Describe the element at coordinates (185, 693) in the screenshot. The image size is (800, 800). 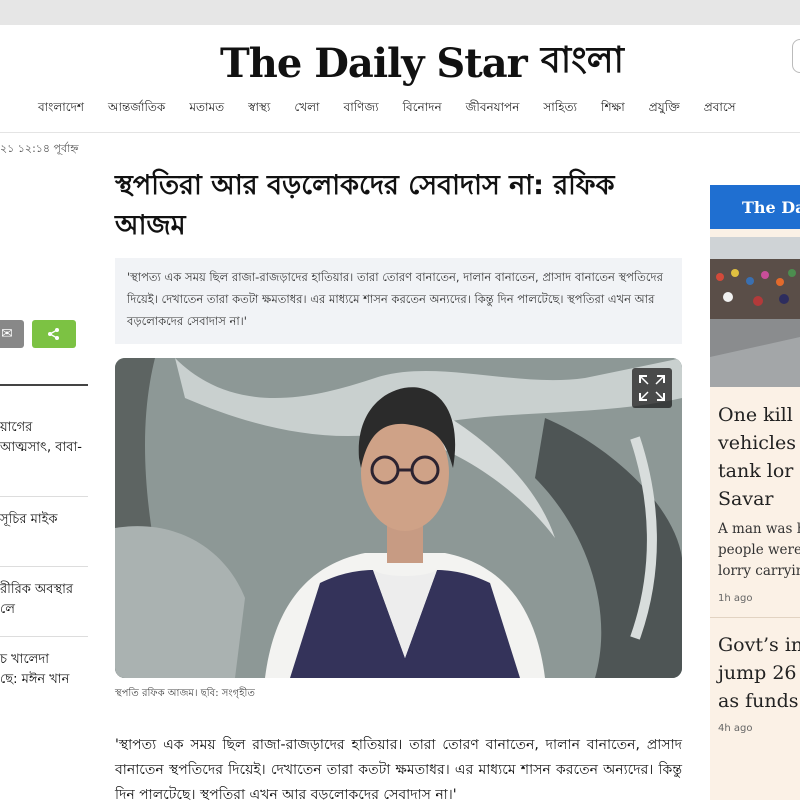
I see `photo-caption: স্থপতি রফিক আজম। ছবি: সংগৃহীত` at that location.